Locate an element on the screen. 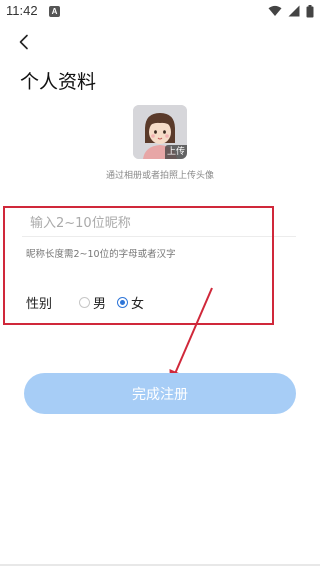 This screenshot has width=320, height=568. complete-registration-button: 完成注册 is located at coordinates (160, 393).